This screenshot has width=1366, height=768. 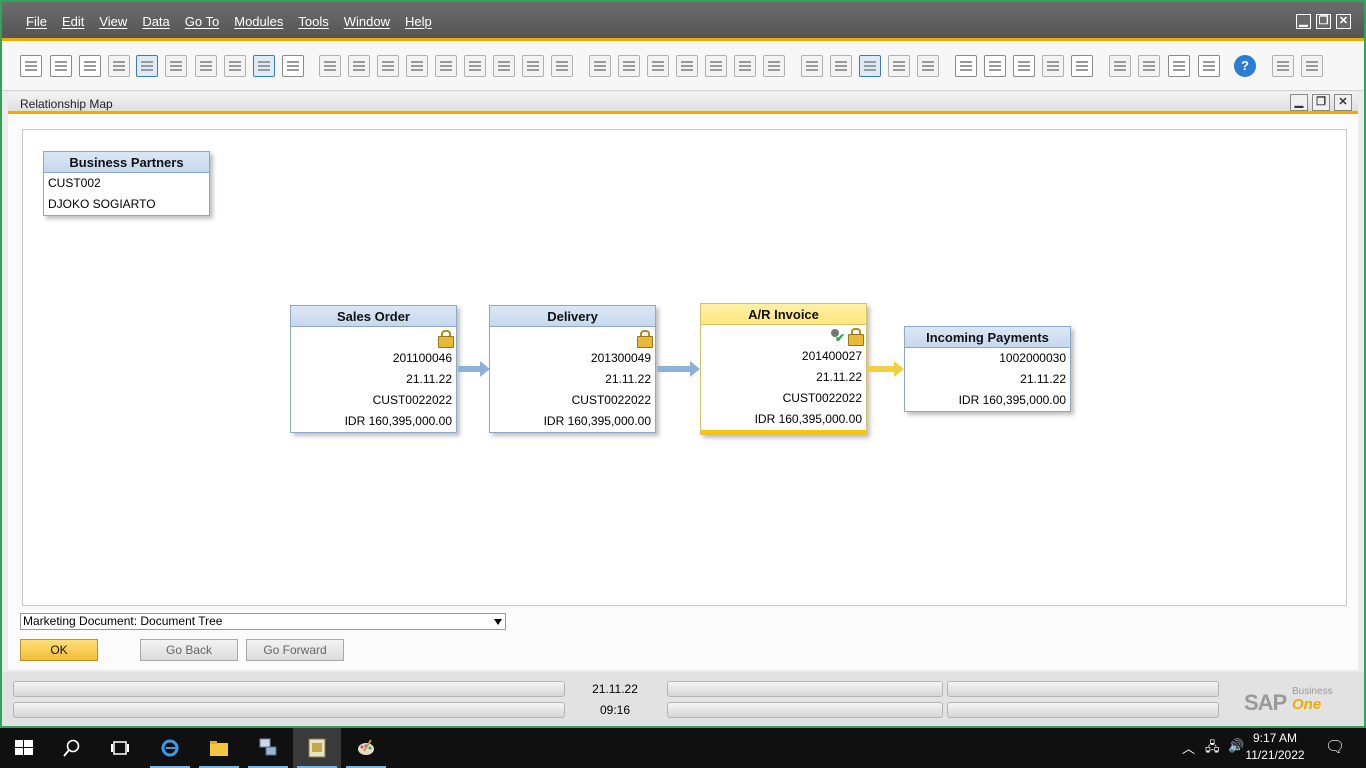 What do you see at coordinates (1236, 746) in the screenshot?
I see `volume-icon: 🔊` at bounding box center [1236, 746].